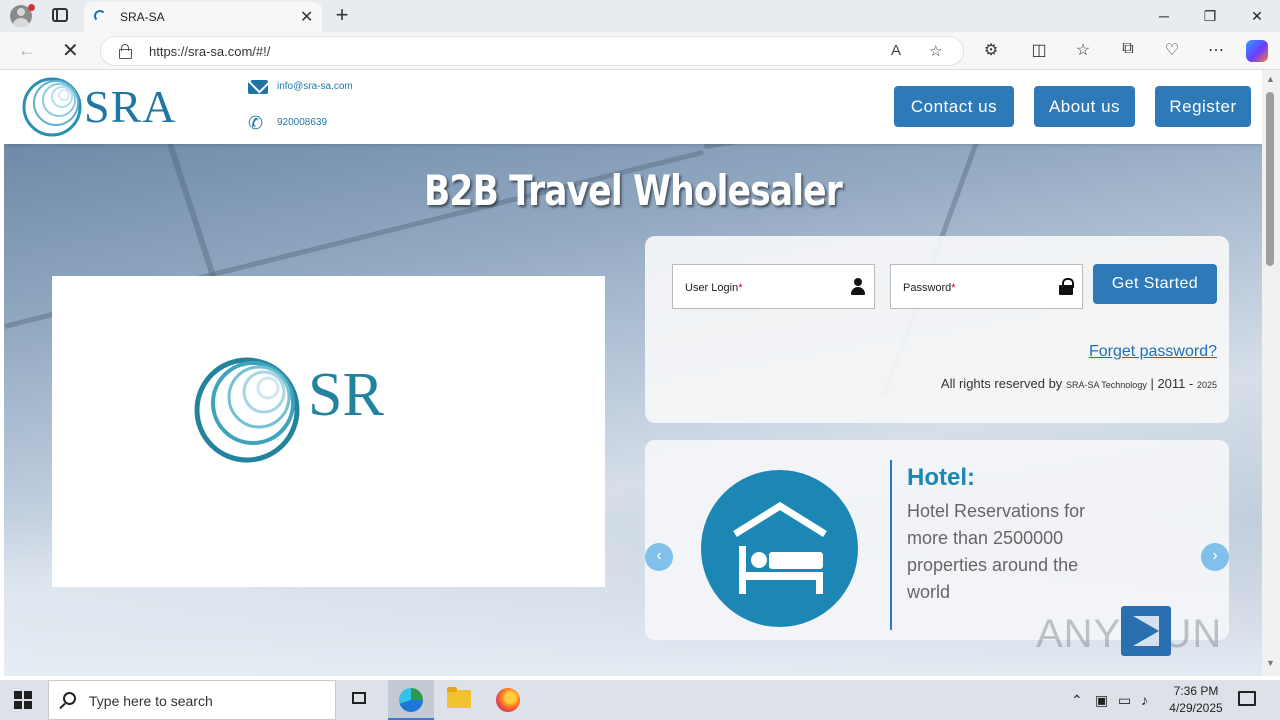  What do you see at coordinates (929, 288) in the screenshot?
I see `password-label: Password*` at bounding box center [929, 288].